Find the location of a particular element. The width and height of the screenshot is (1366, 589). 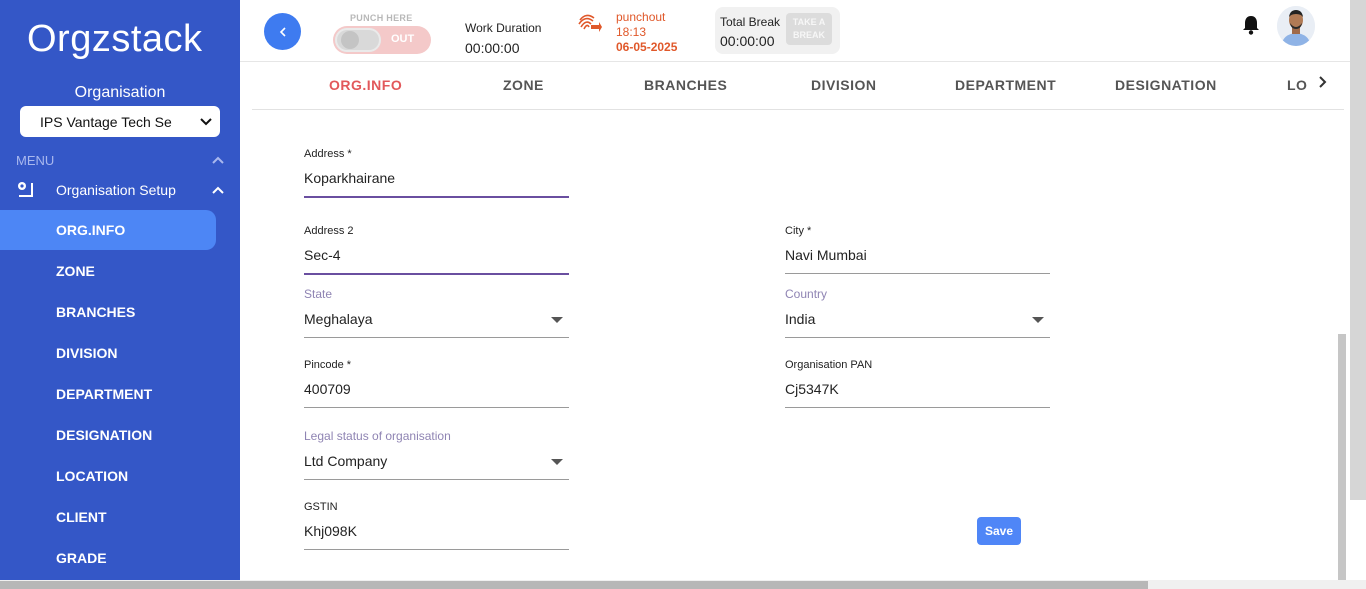

sidebar-item-label: BRANCHES is located at coordinates (96, 312).